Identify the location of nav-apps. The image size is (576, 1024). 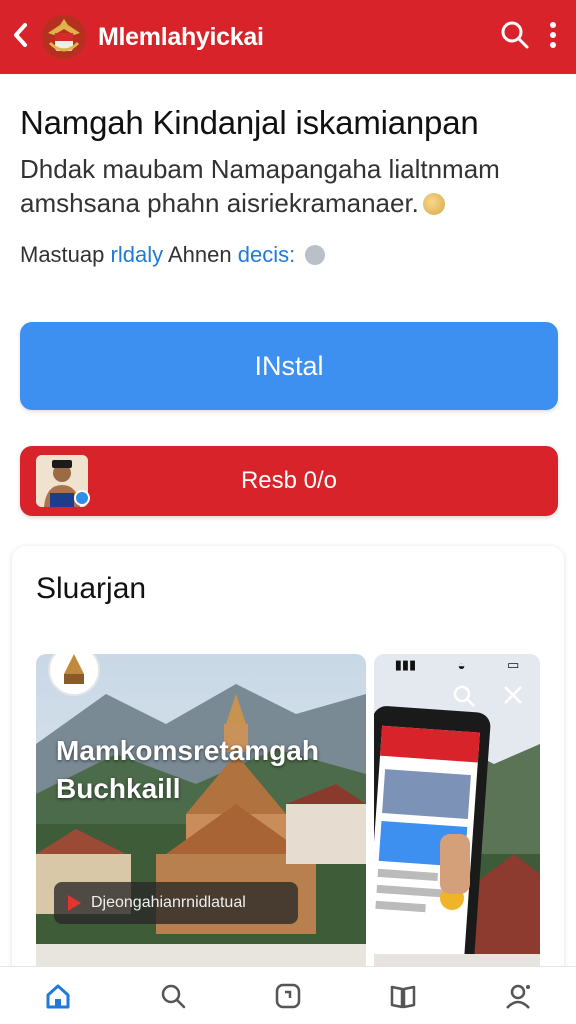
(288, 996).